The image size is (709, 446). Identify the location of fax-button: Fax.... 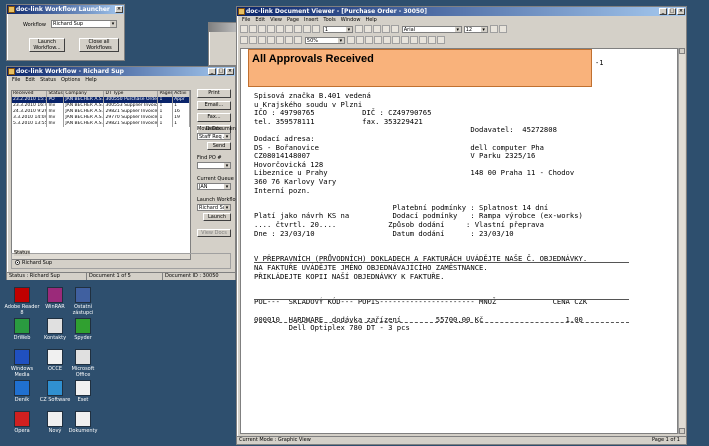
(214, 117).